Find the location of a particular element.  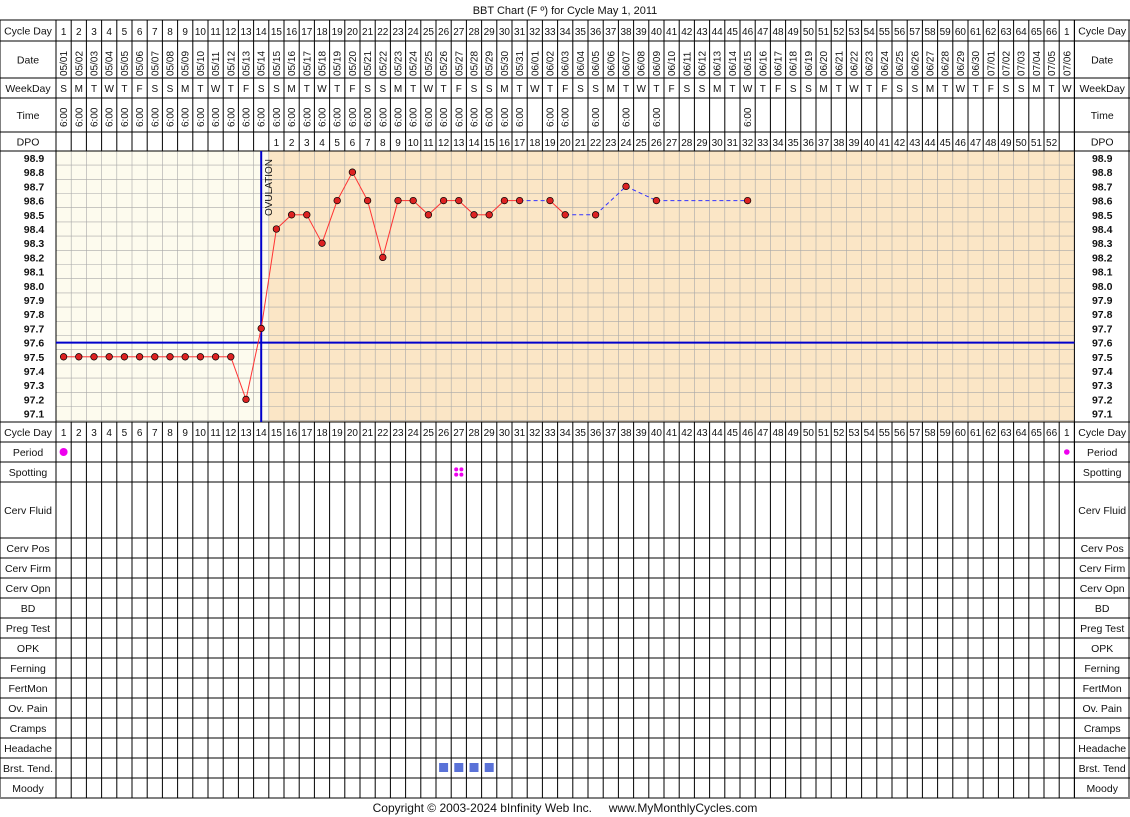

cycle-day-top: 22 is located at coordinates (383, 32).